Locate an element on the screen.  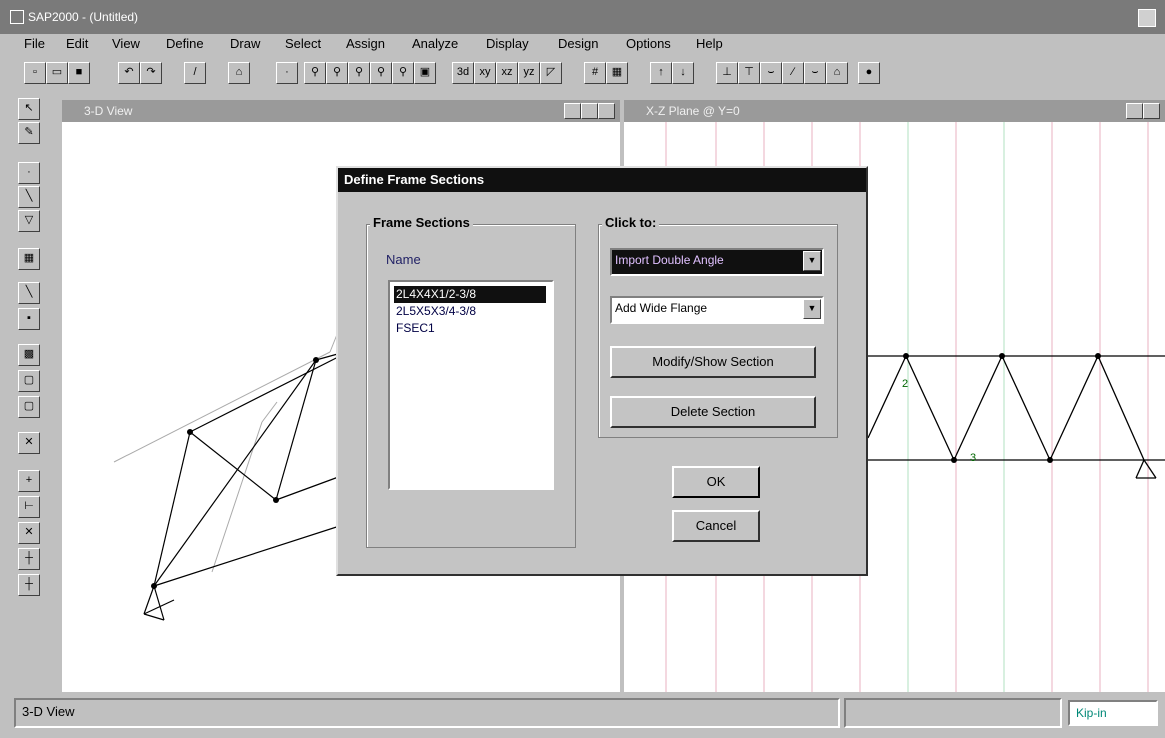
draw-toolbar: ↖ ✎ · ╲ ▽ ▦ ╲ ▪ ▩ ▢ ▢ ✕ + ⊢ ✕ ┼ ┼ is located at coordinates (28, 393).